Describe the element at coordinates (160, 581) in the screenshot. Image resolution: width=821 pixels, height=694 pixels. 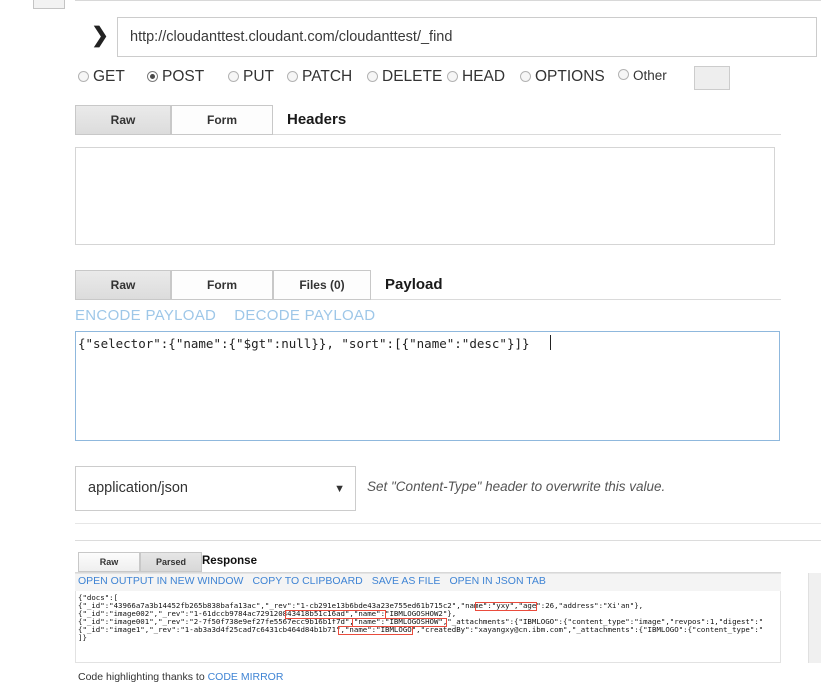
I see `open-output-new-window-link: OPEN OUTPUT IN NEW WINDOW` at that location.